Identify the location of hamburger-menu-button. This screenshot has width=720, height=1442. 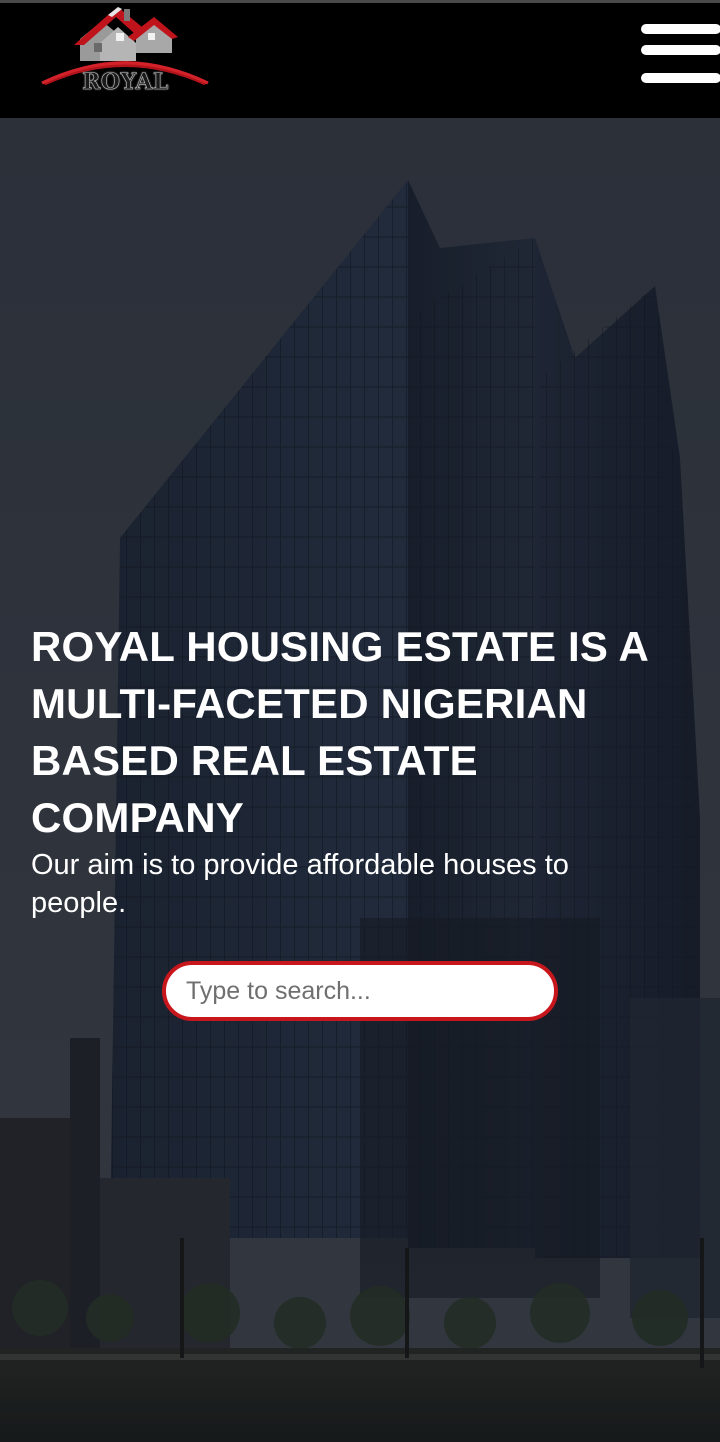
(679, 54).